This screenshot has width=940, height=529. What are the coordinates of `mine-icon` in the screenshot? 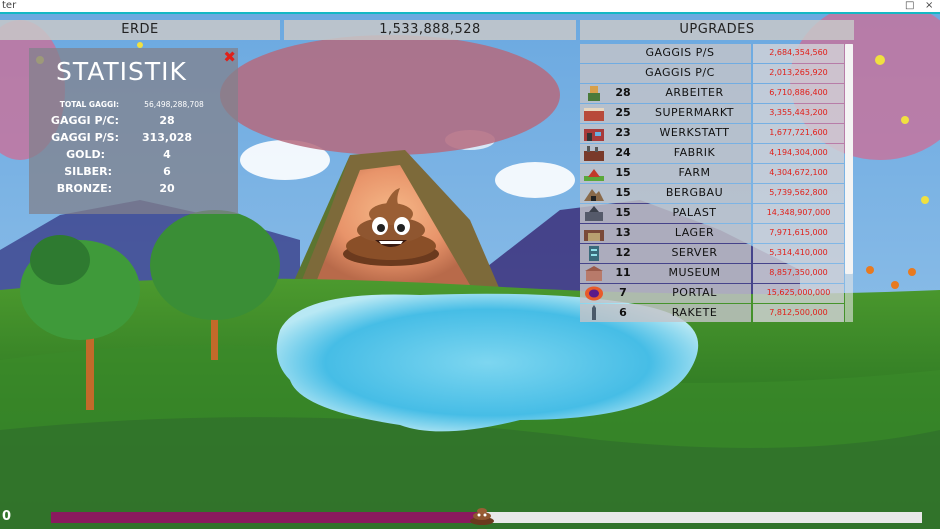 It's located at (594, 195).